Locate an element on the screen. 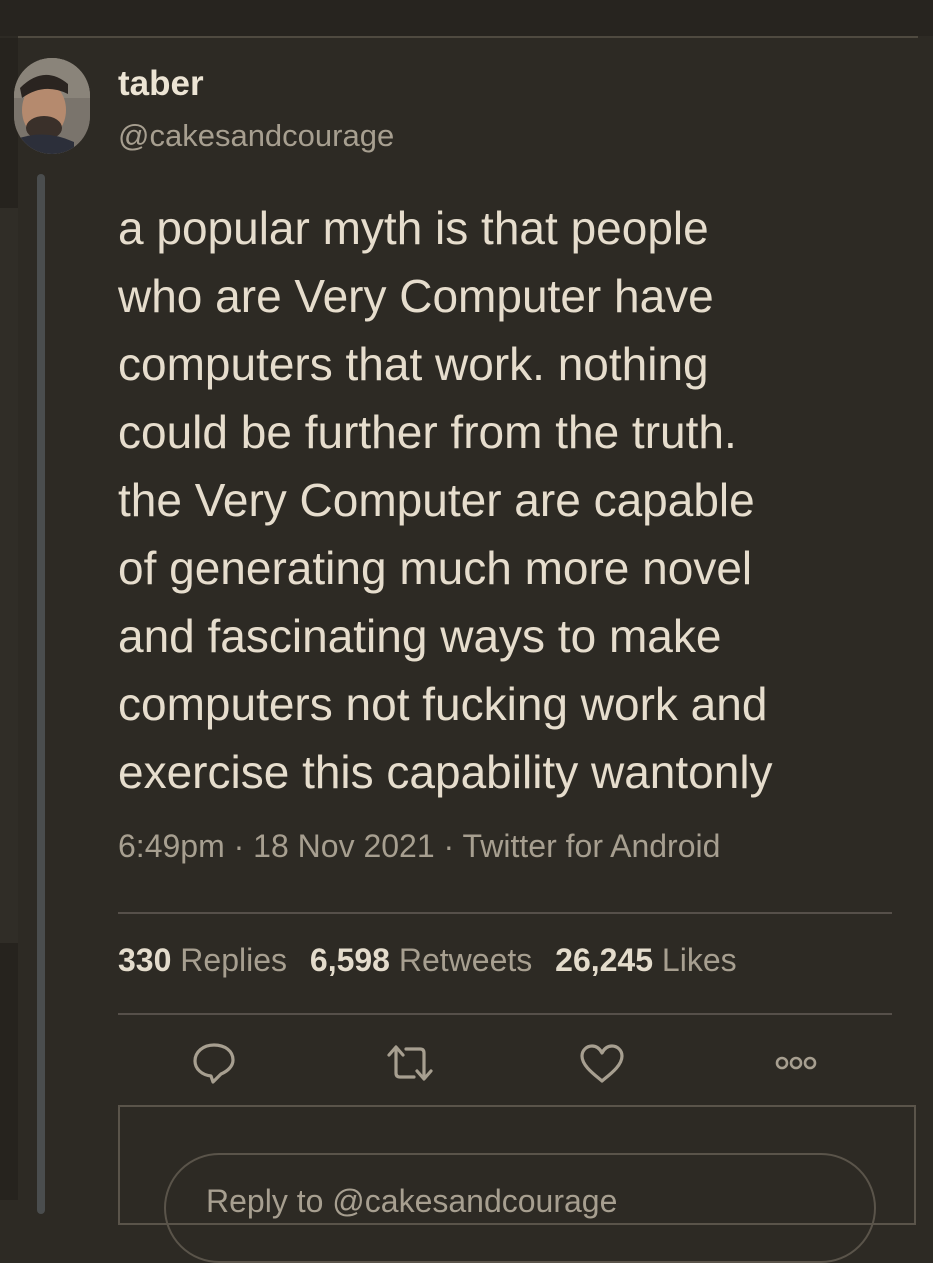 The height and width of the screenshot is (1263, 933). likes-count: 26,245 is located at coordinates (604, 960).